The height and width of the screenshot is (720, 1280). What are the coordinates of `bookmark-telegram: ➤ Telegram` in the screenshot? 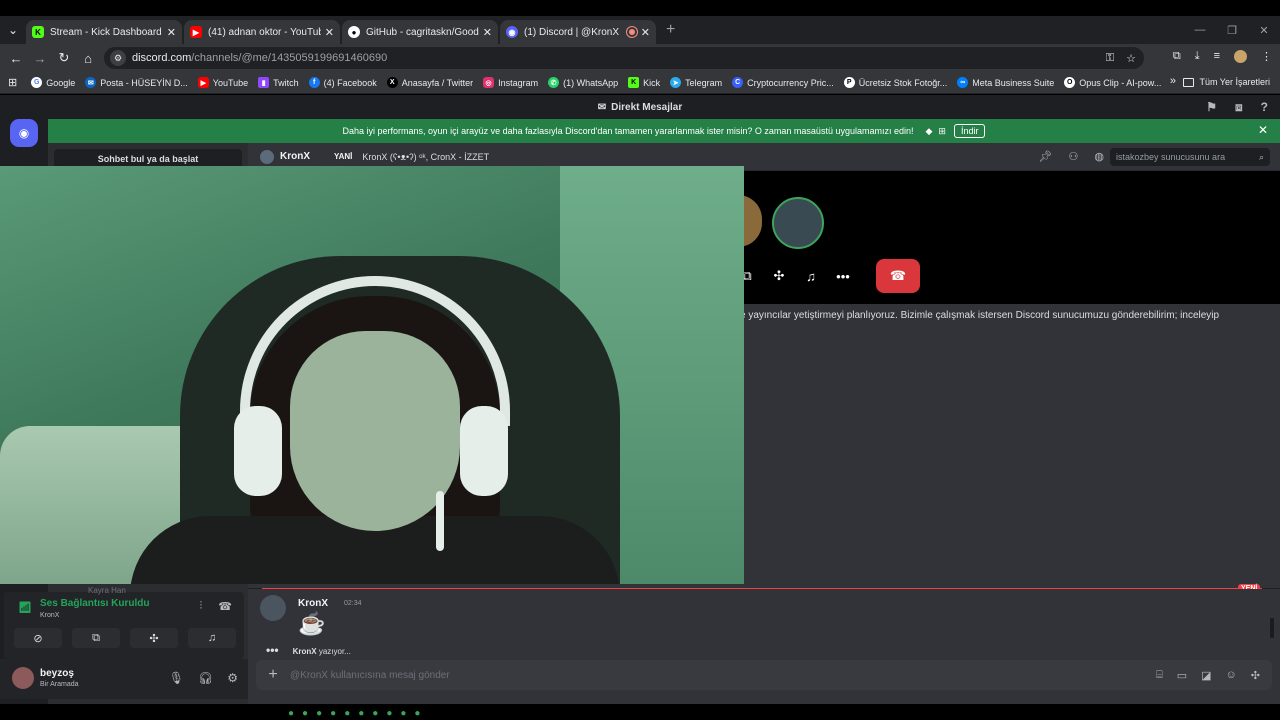 It's located at (696, 82).